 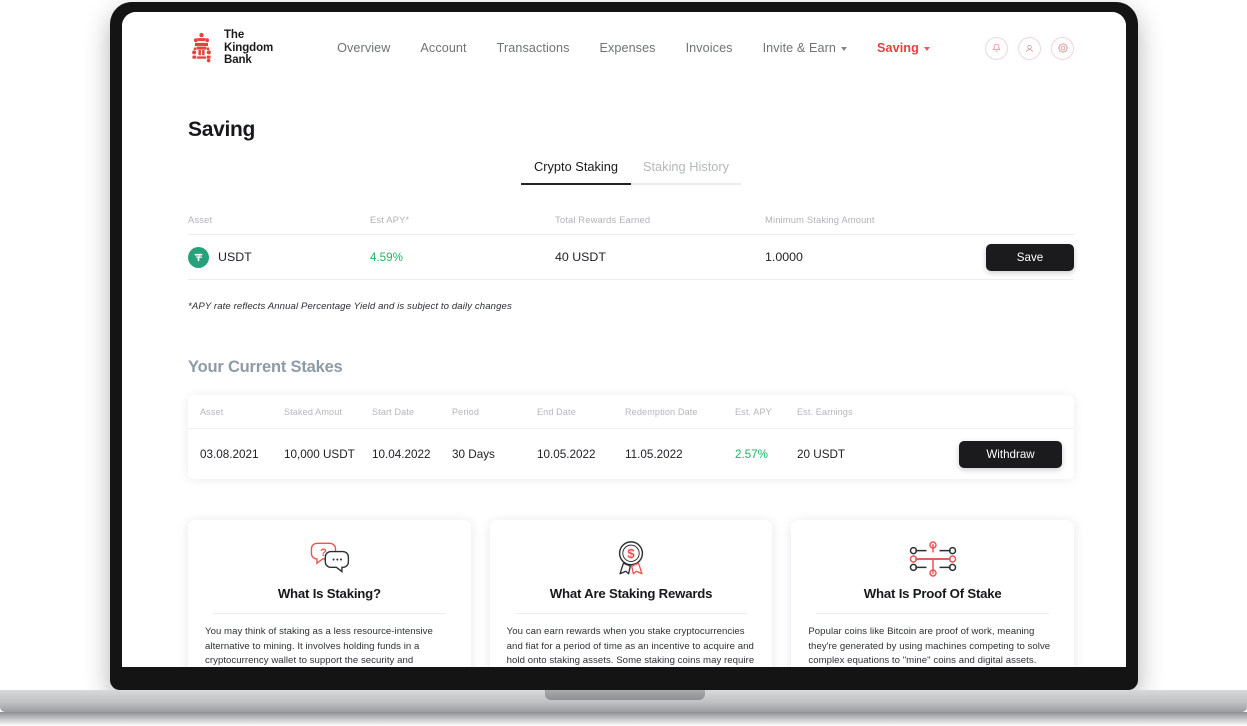 I want to click on main-nav: Overview Account Transactions Expenses I, so click(x=633, y=48).